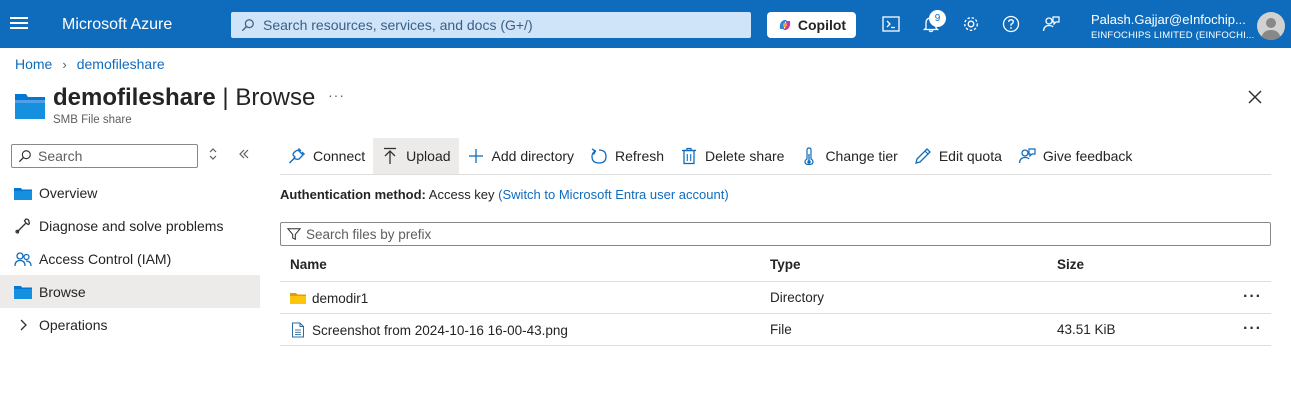 This screenshot has width=1291, height=403. What do you see at coordinates (92, 120) in the screenshot?
I see `page-subtitle: SMB File share` at bounding box center [92, 120].